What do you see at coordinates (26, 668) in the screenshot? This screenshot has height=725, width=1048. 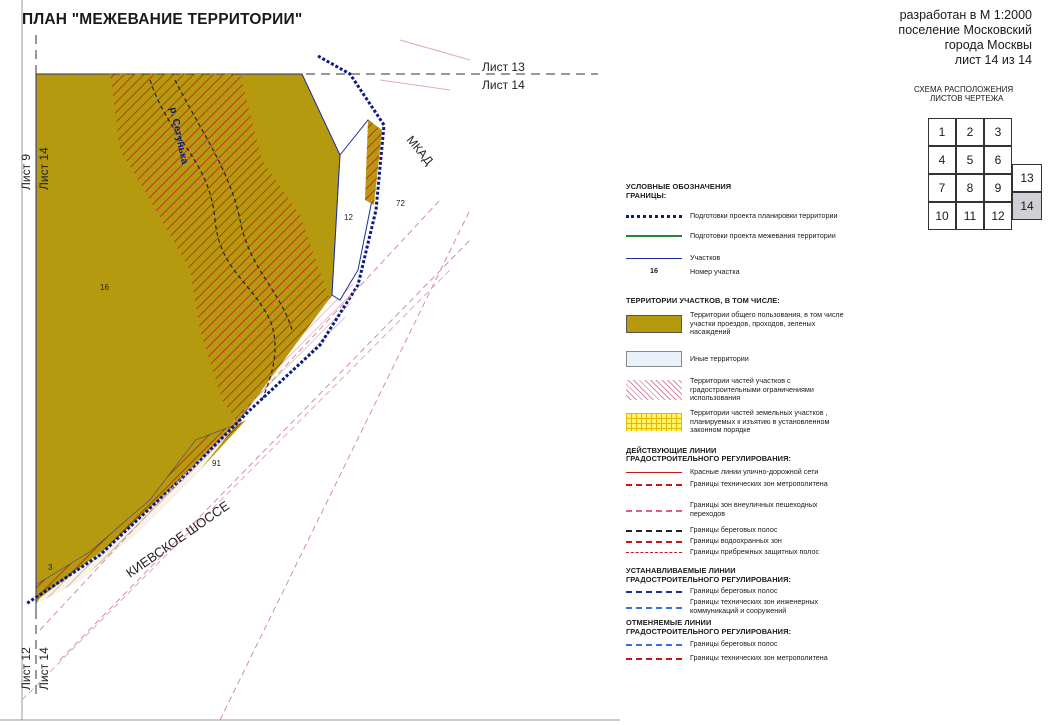 I see `sheet-bottom-a: Лист 12` at bounding box center [26, 668].